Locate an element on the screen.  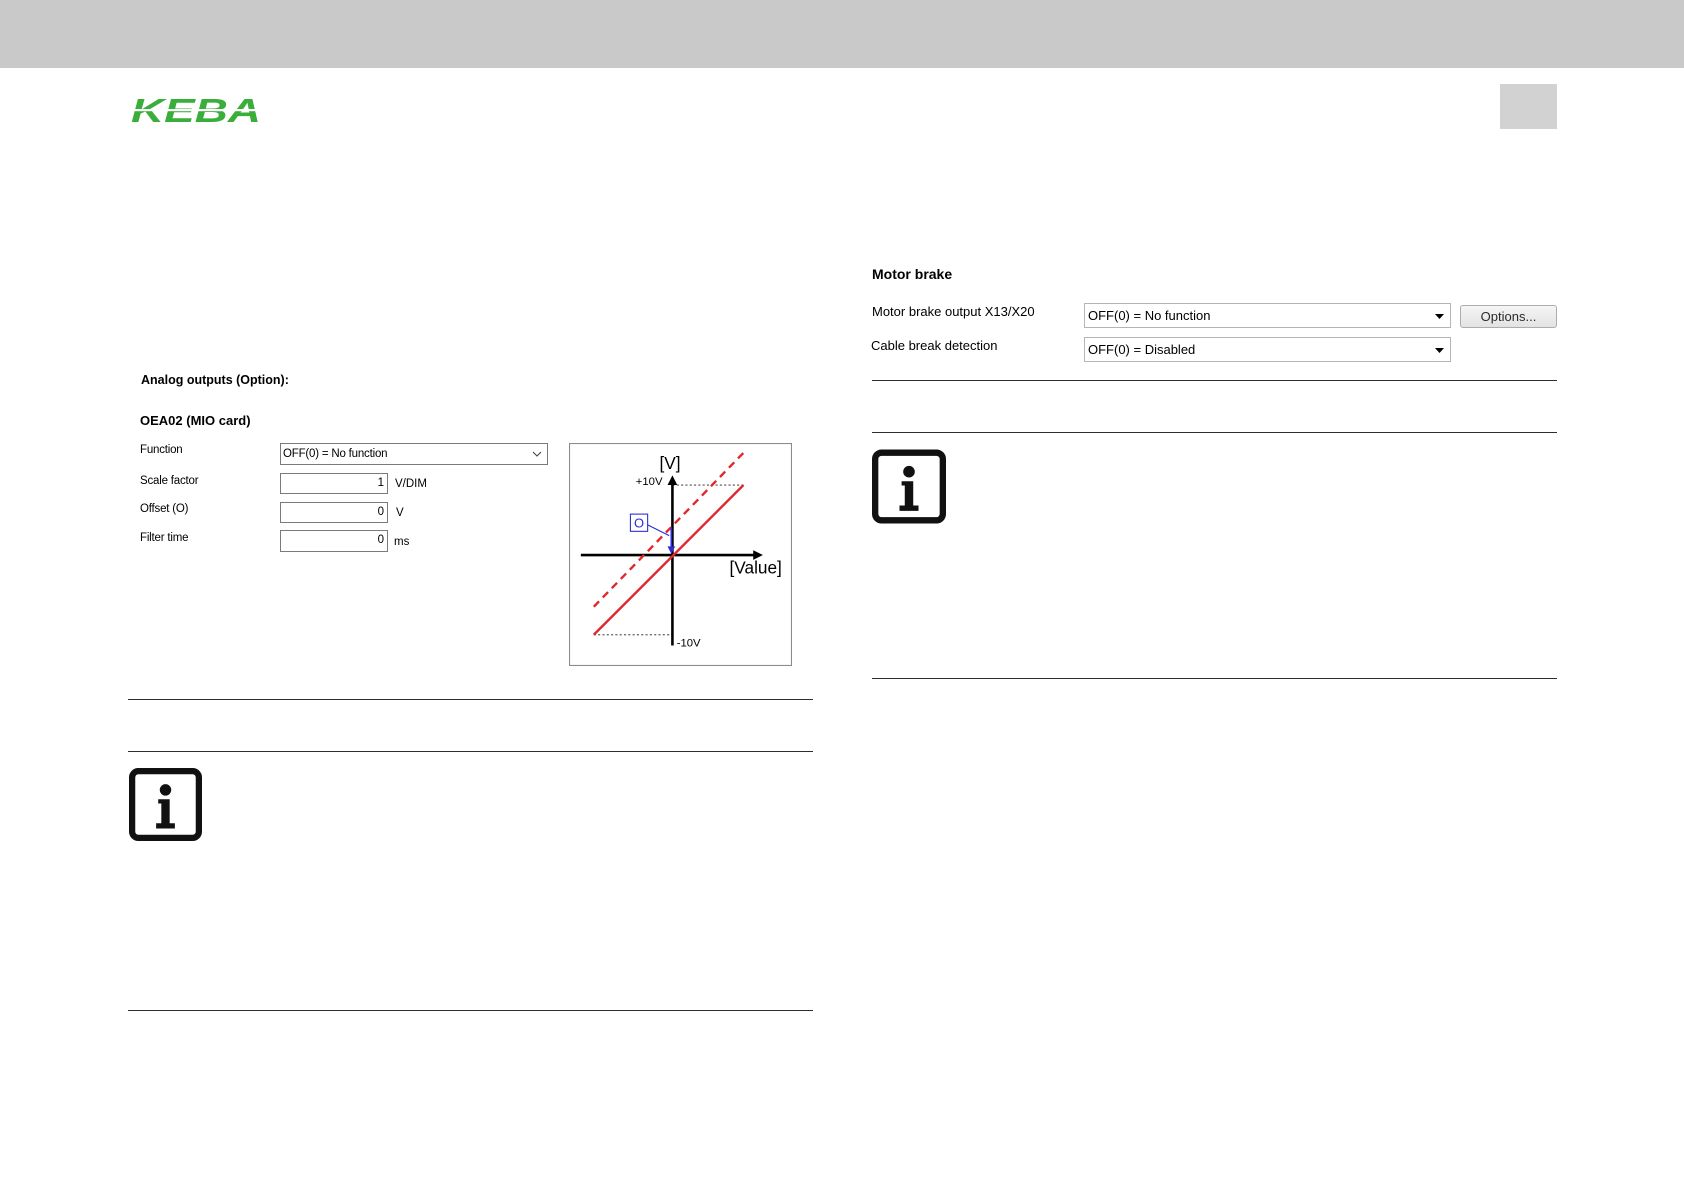
header-bar is located at coordinates (842, 34).